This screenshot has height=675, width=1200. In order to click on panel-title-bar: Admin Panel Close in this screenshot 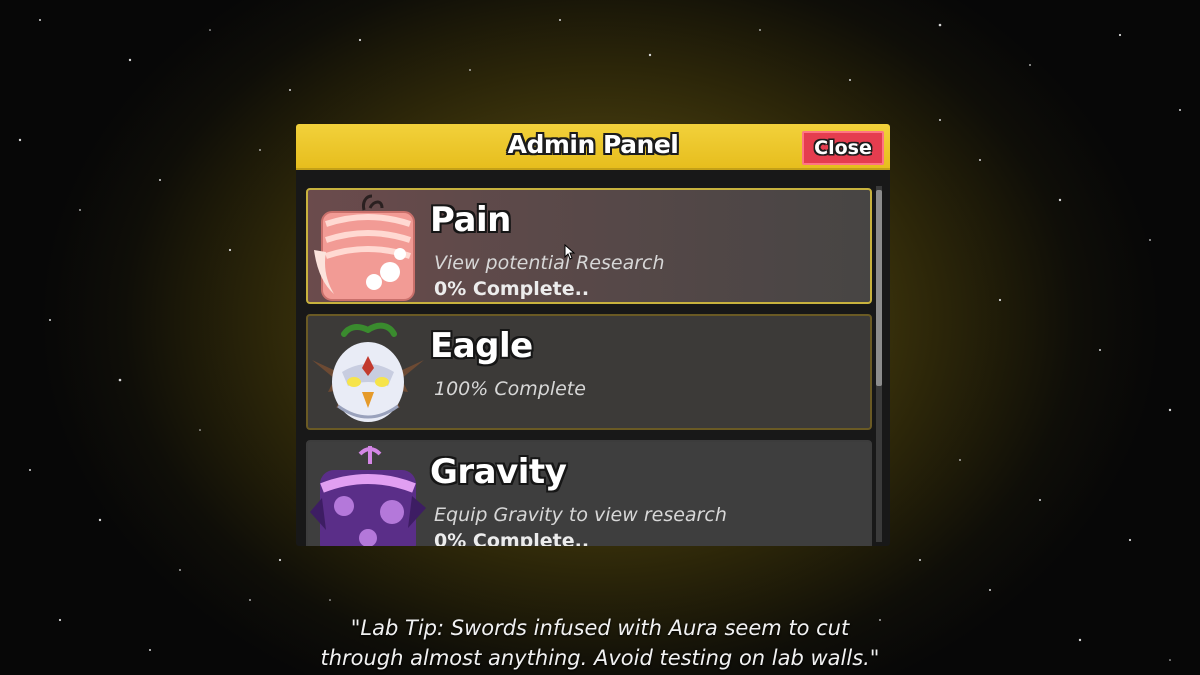, I will do `click(593, 147)`.